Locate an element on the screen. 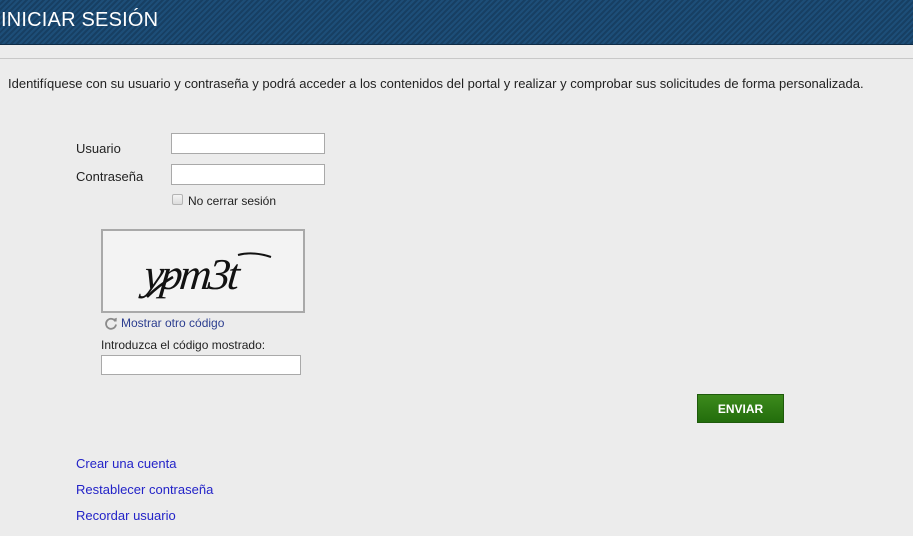  password-label: Contraseña is located at coordinates (110, 176).